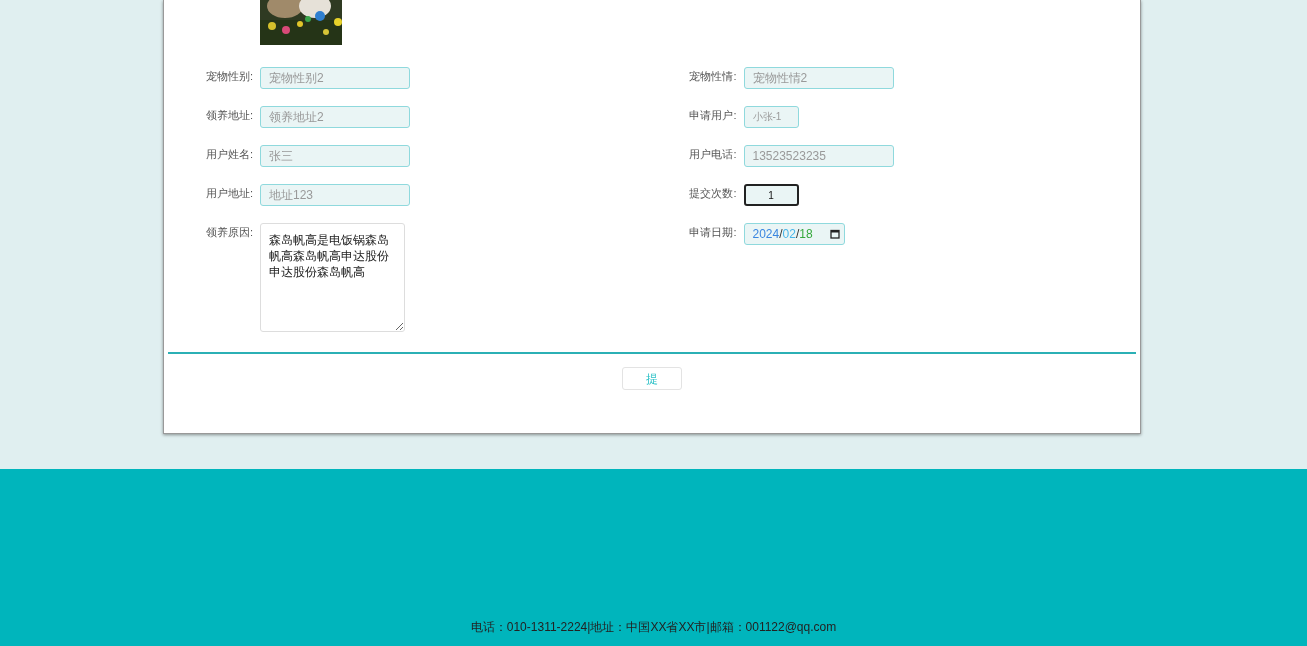 This screenshot has width=1307, height=646. I want to click on field-label: 领养原因:, so click(228, 232).